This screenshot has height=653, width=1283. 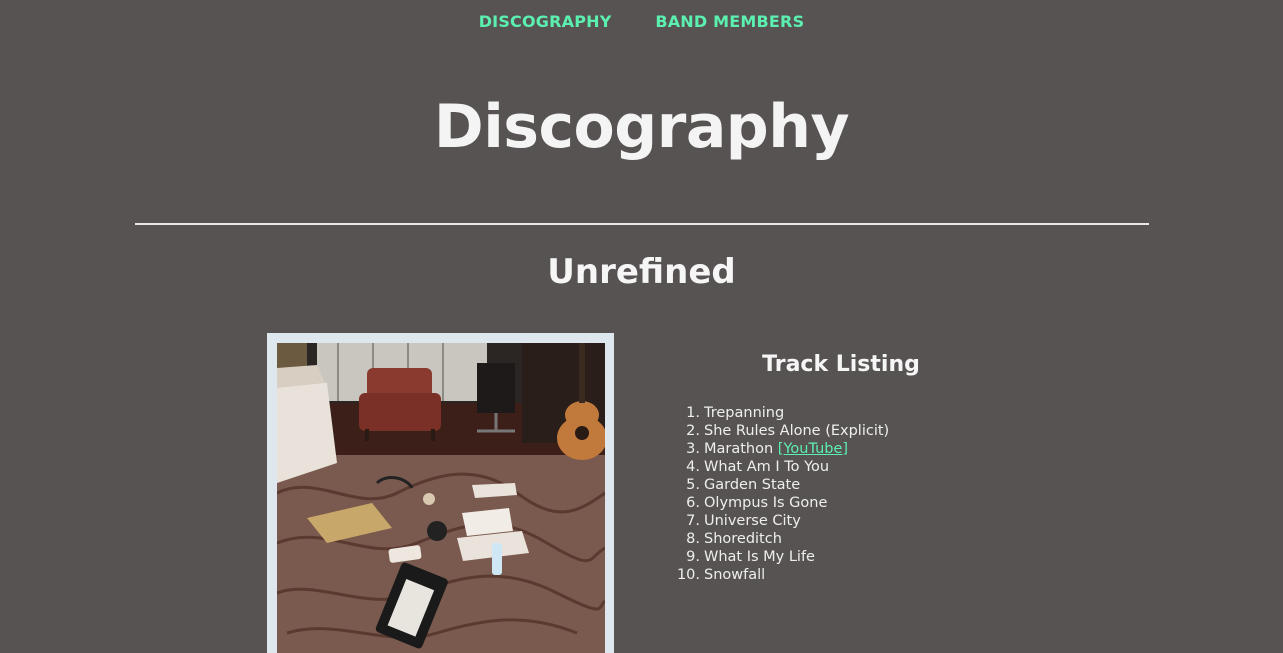 I want to click on track-number: 10., so click(x=688, y=575).